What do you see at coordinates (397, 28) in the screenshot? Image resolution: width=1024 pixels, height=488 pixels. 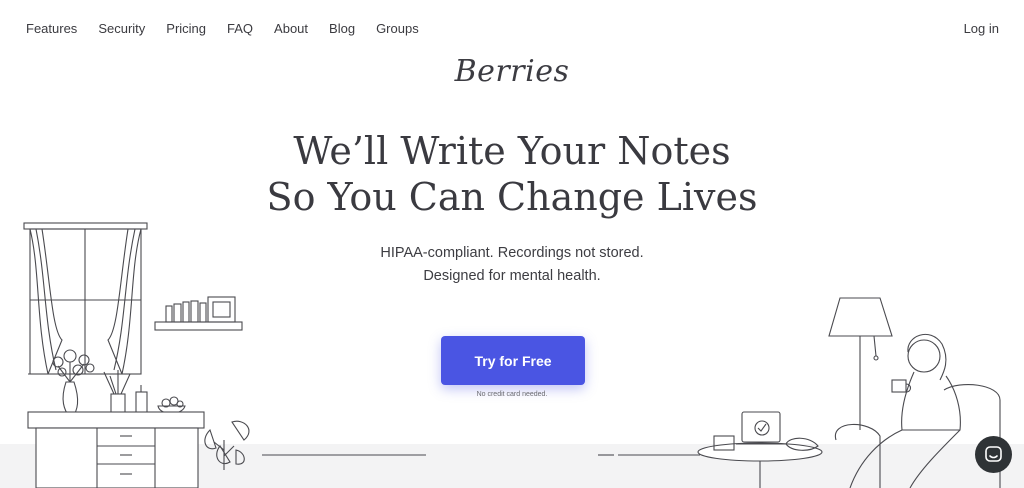 I see `nav-link-groups: Groups` at bounding box center [397, 28].